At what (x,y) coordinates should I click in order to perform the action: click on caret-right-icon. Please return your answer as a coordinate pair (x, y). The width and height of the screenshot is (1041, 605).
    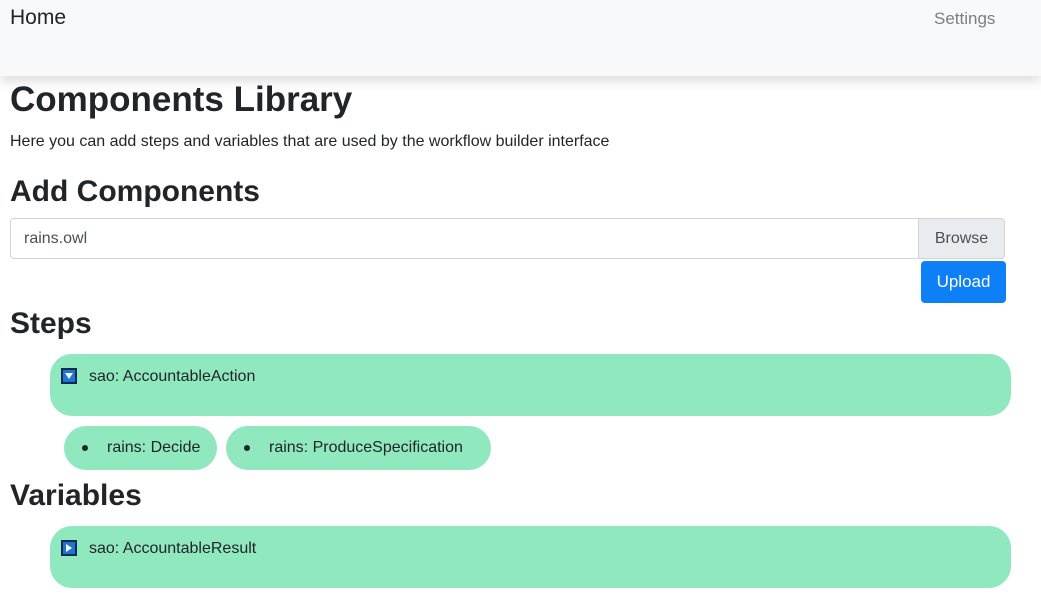
    Looking at the image, I should click on (69, 548).